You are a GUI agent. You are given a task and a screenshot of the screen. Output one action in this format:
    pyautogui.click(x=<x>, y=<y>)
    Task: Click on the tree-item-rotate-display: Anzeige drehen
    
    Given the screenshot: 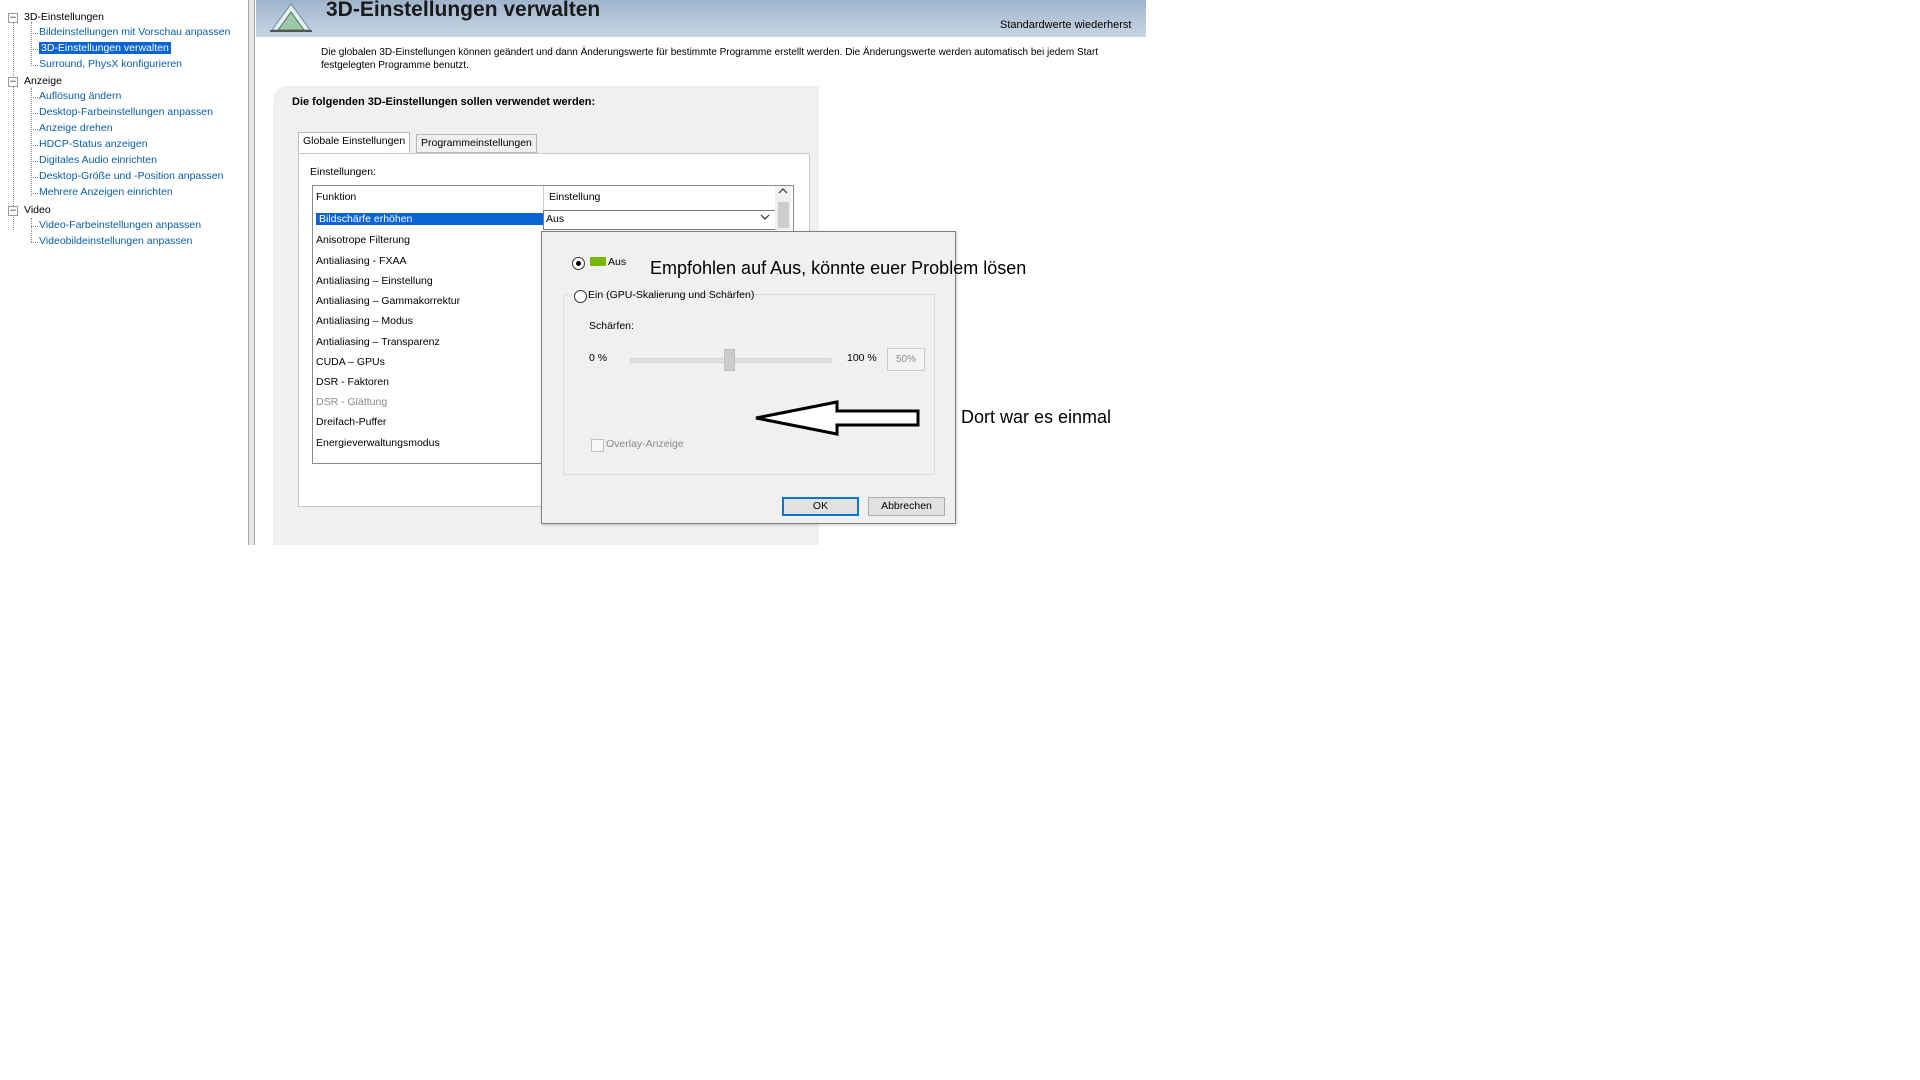 What is the action you would take?
    pyautogui.click(x=76, y=128)
    